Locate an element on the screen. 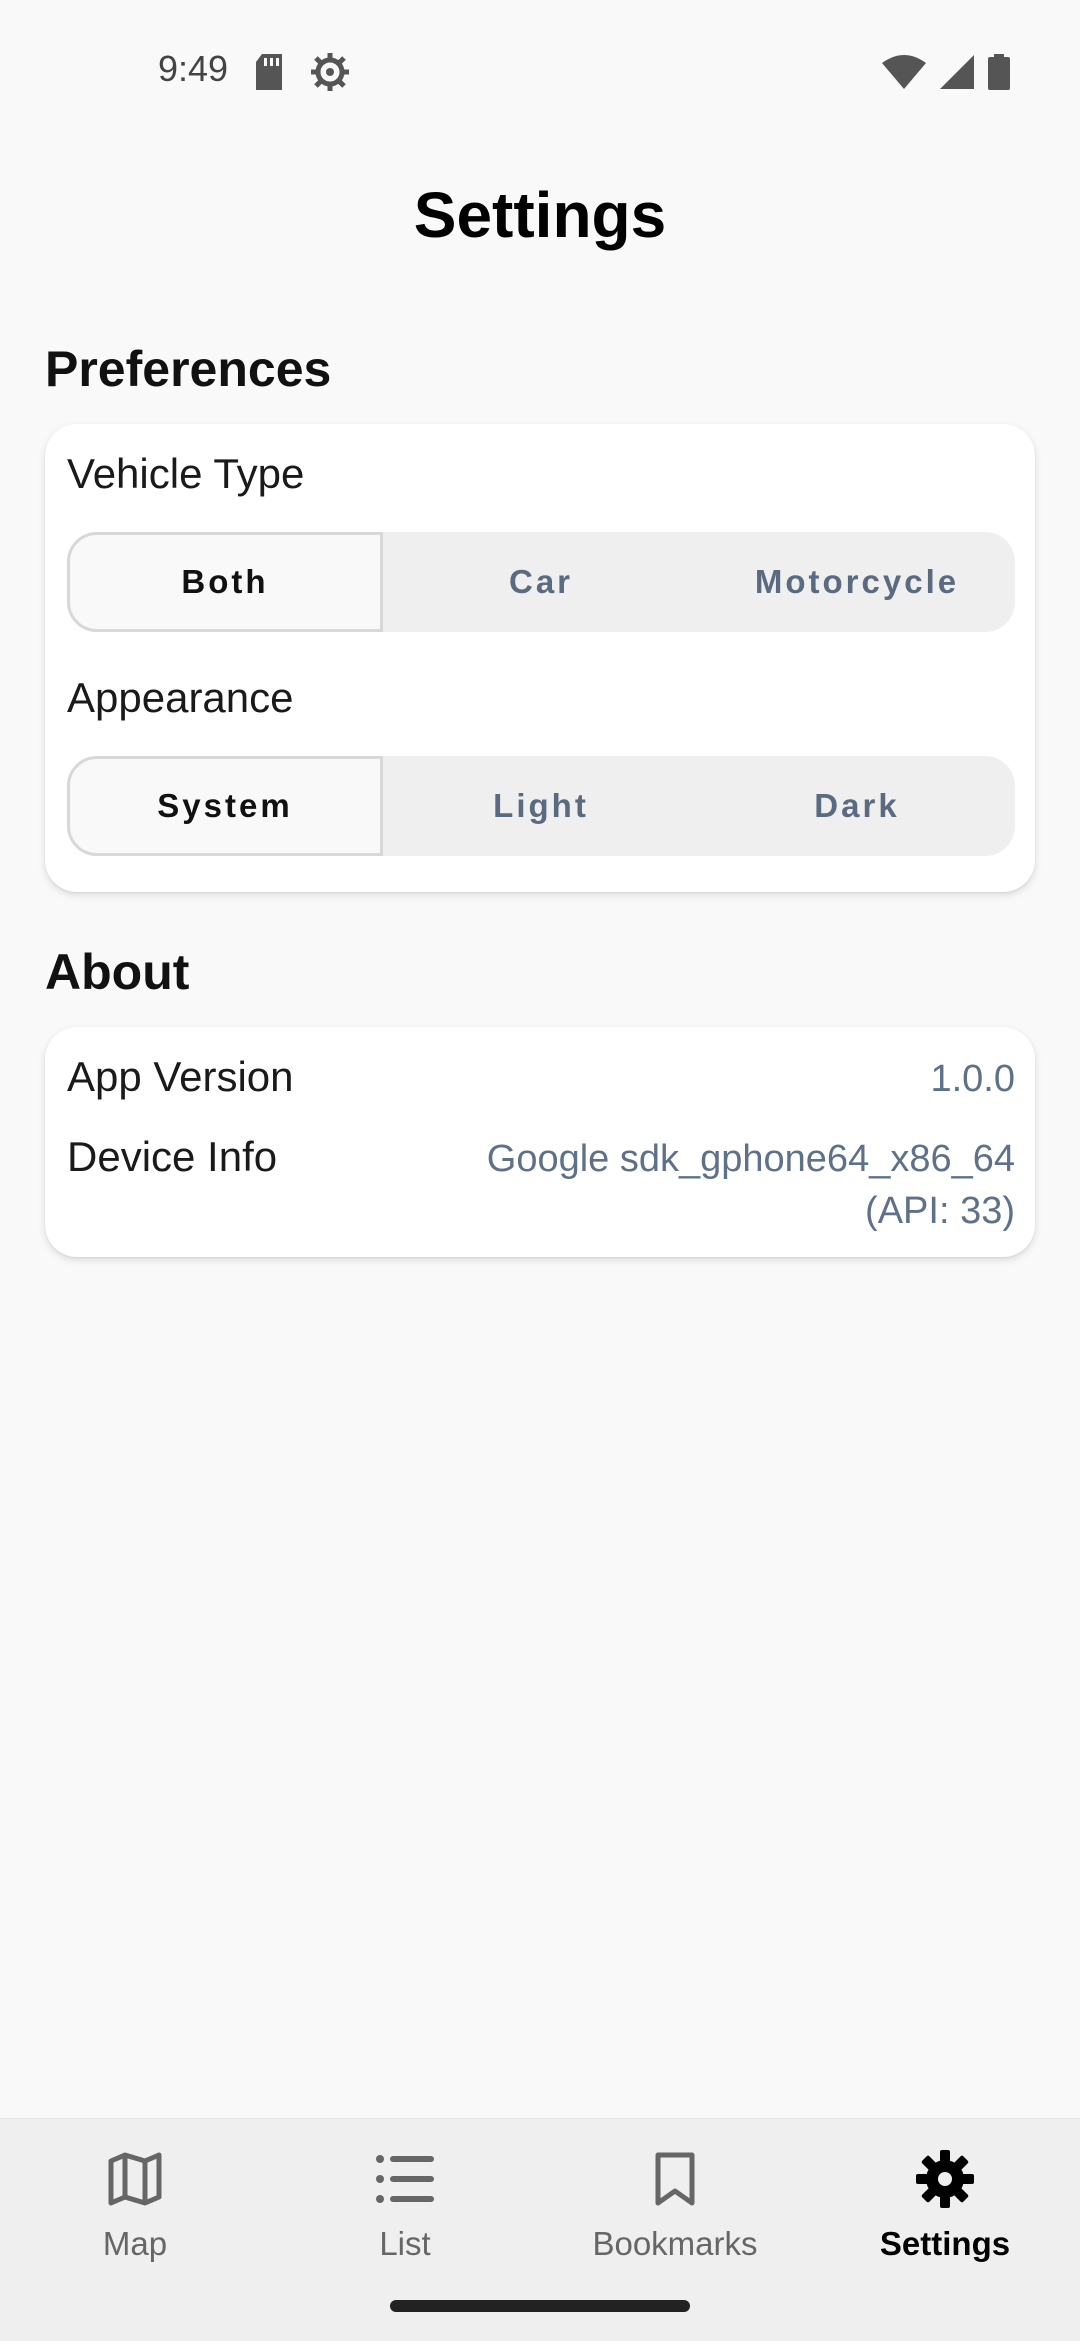 The image size is (1080, 2341). status-time: 9:49 is located at coordinates (193, 68).